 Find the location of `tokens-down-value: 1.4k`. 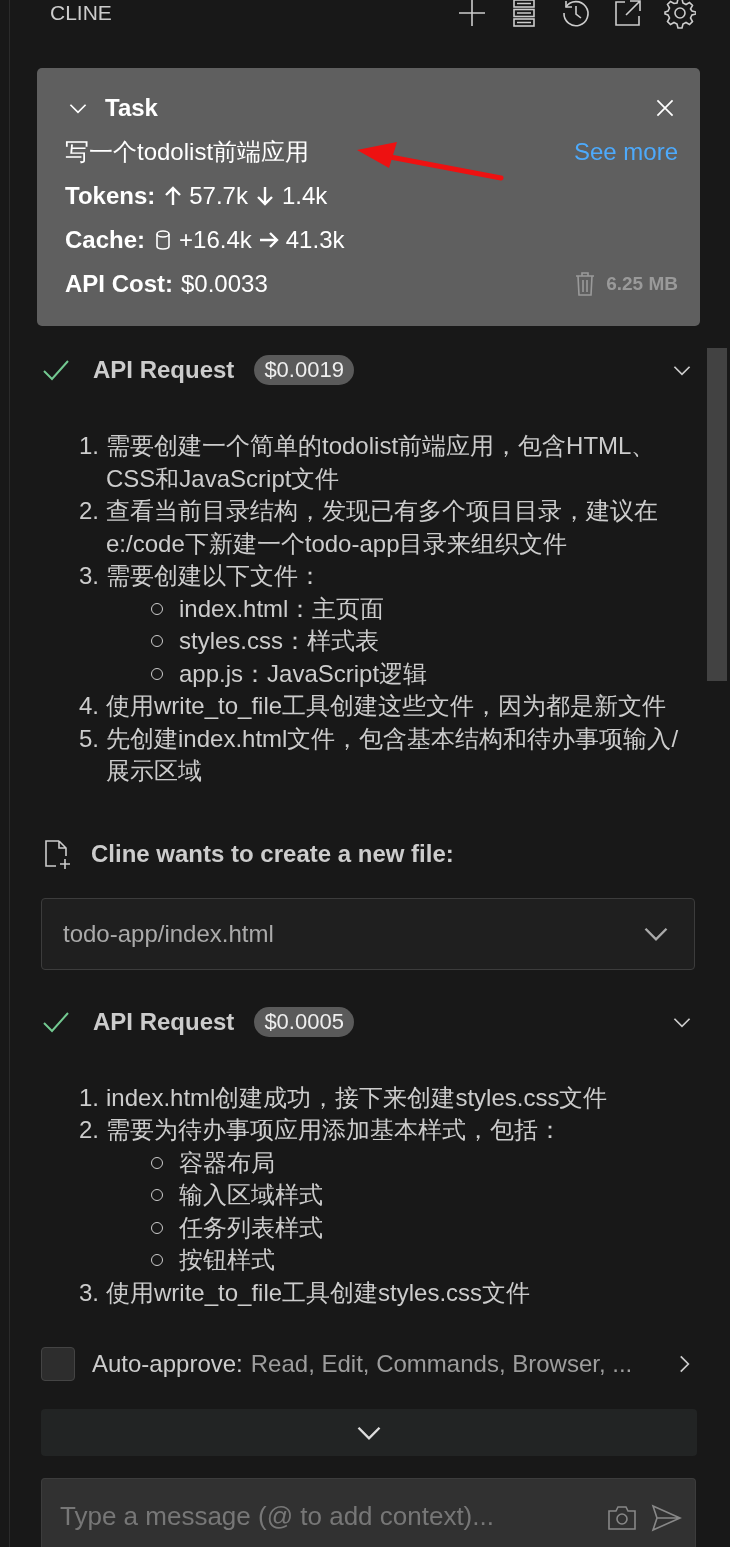

tokens-down-value: 1.4k is located at coordinates (304, 196).